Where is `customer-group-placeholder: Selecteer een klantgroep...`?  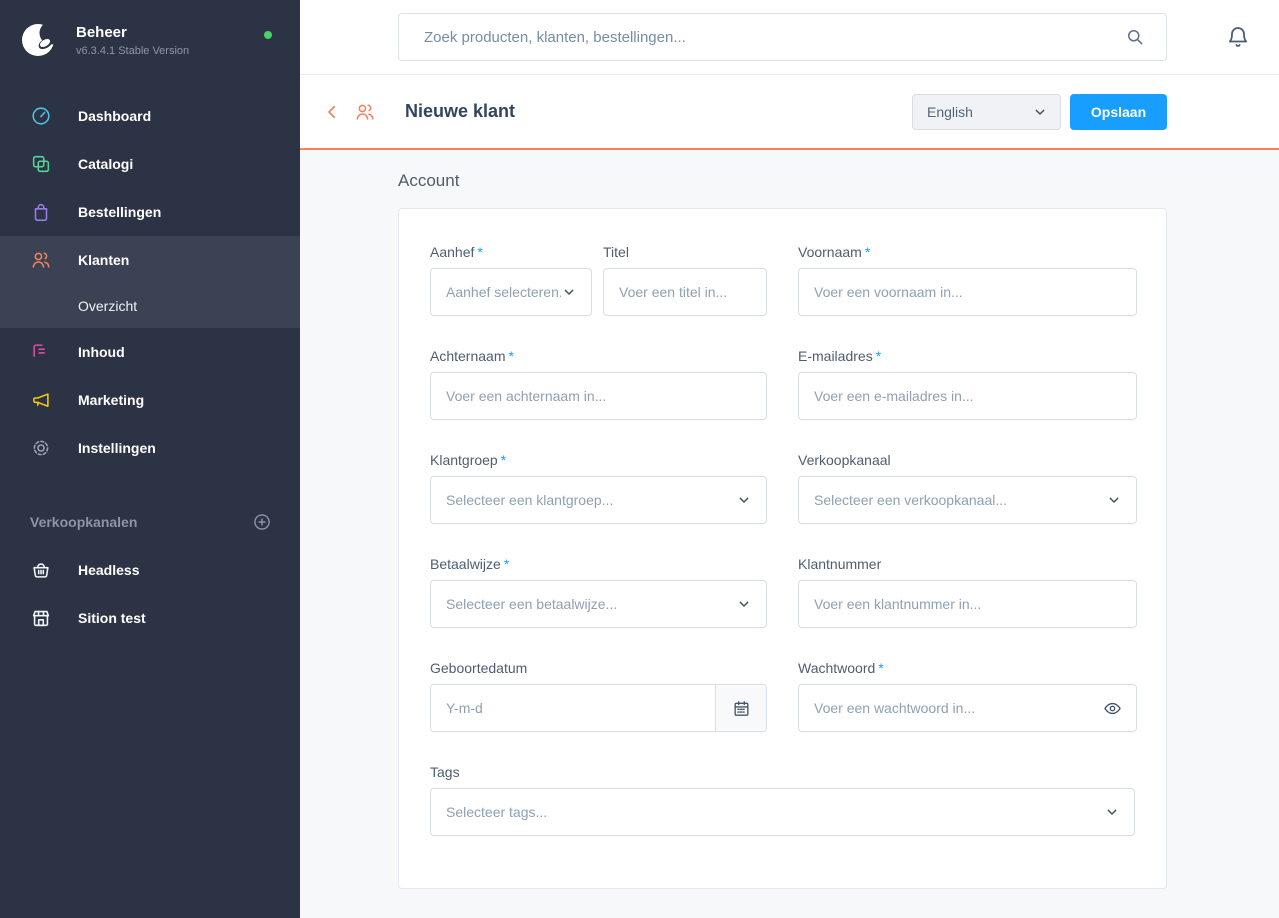
customer-group-placeholder: Selecteer een klantgroep... is located at coordinates (530, 500).